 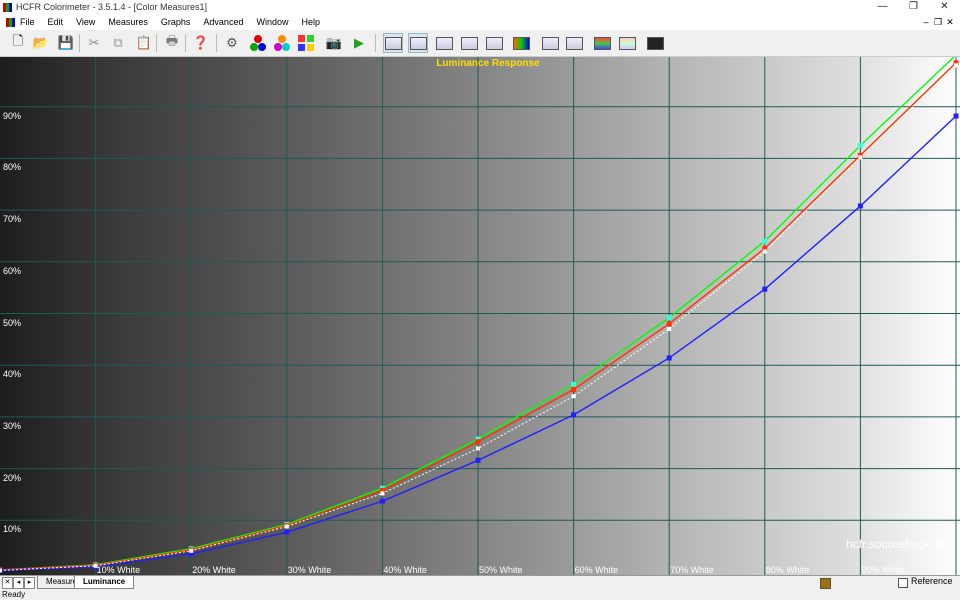 What do you see at coordinates (938, 22) in the screenshot?
I see `mdi-restore-button: ❐` at bounding box center [938, 22].